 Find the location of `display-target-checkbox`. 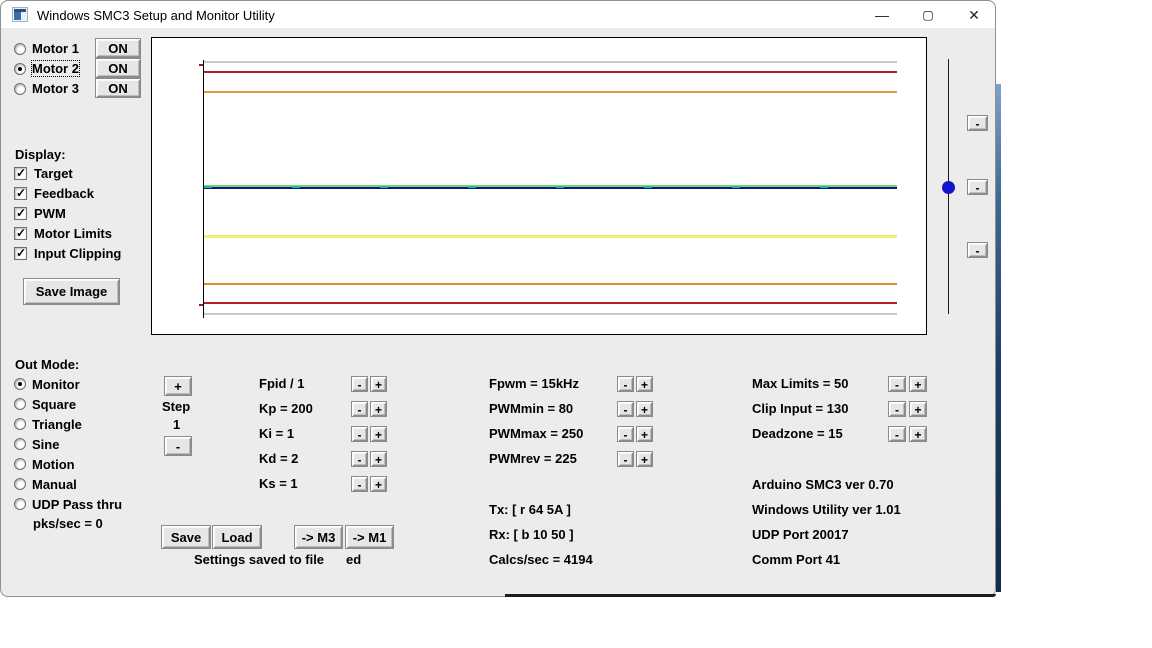

display-target-checkbox is located at coordinates (20, 173).